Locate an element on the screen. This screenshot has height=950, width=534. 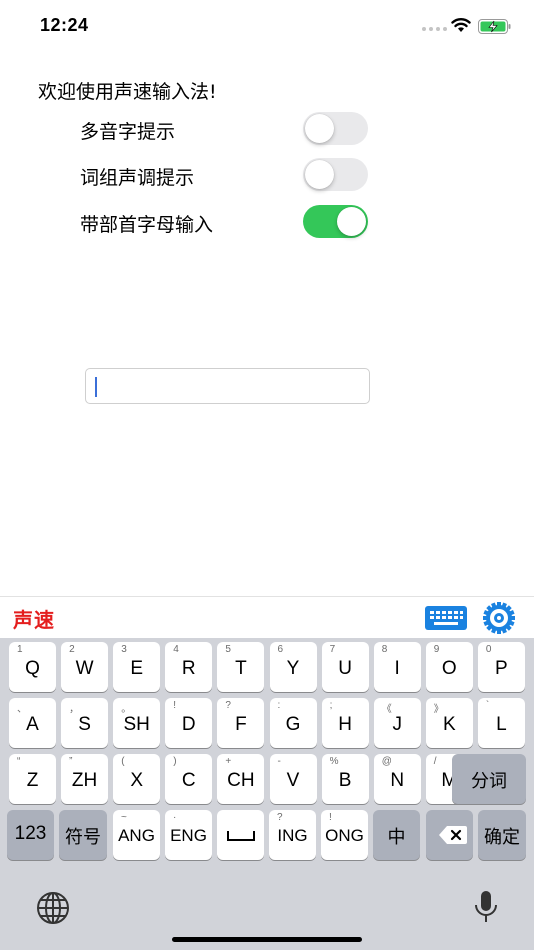
key-d: ! D is located at coordinates (189, 723).